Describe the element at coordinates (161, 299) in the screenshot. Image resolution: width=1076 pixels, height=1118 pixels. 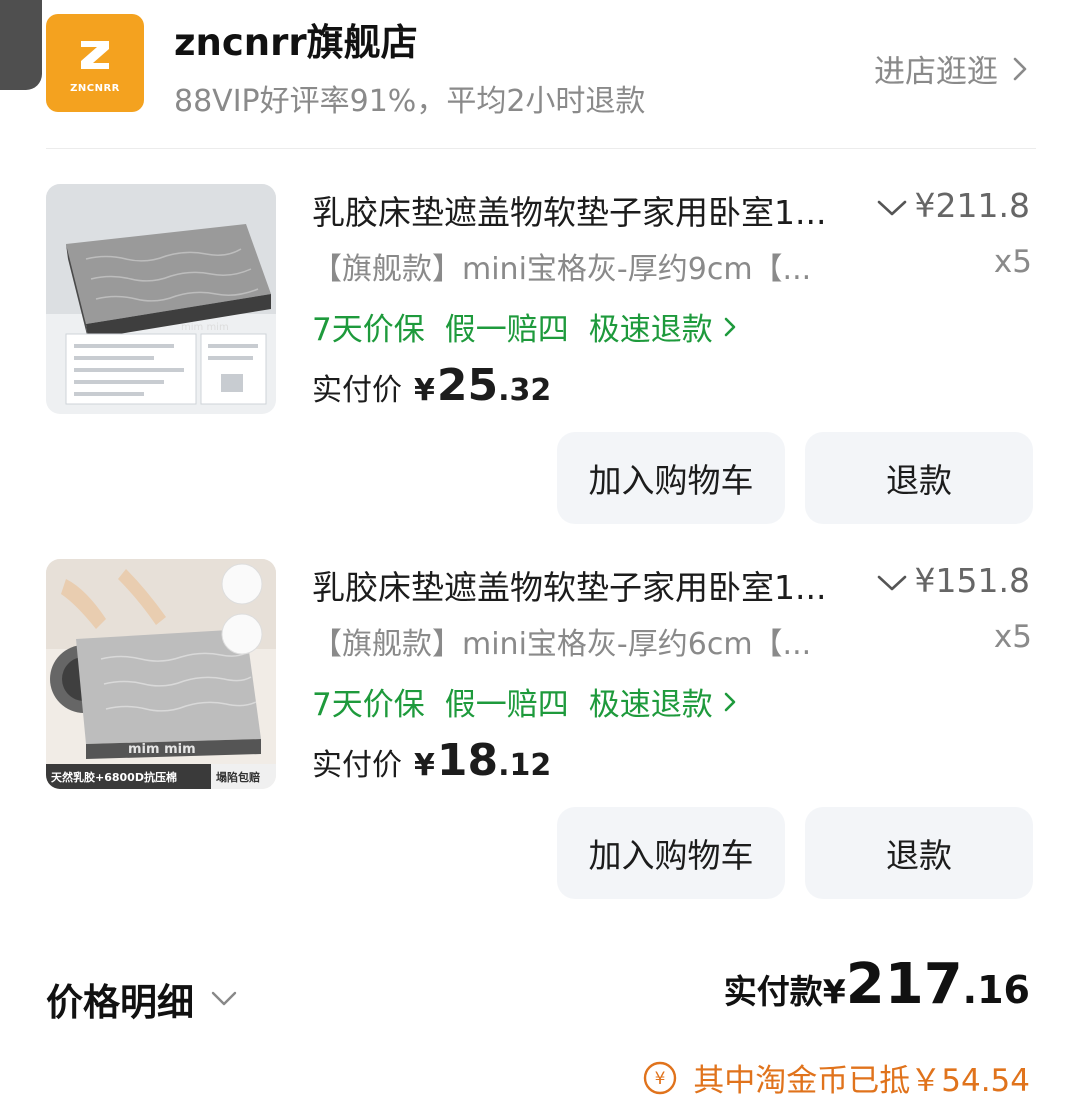
I see `product-thumbnail: mim mim` at that location.